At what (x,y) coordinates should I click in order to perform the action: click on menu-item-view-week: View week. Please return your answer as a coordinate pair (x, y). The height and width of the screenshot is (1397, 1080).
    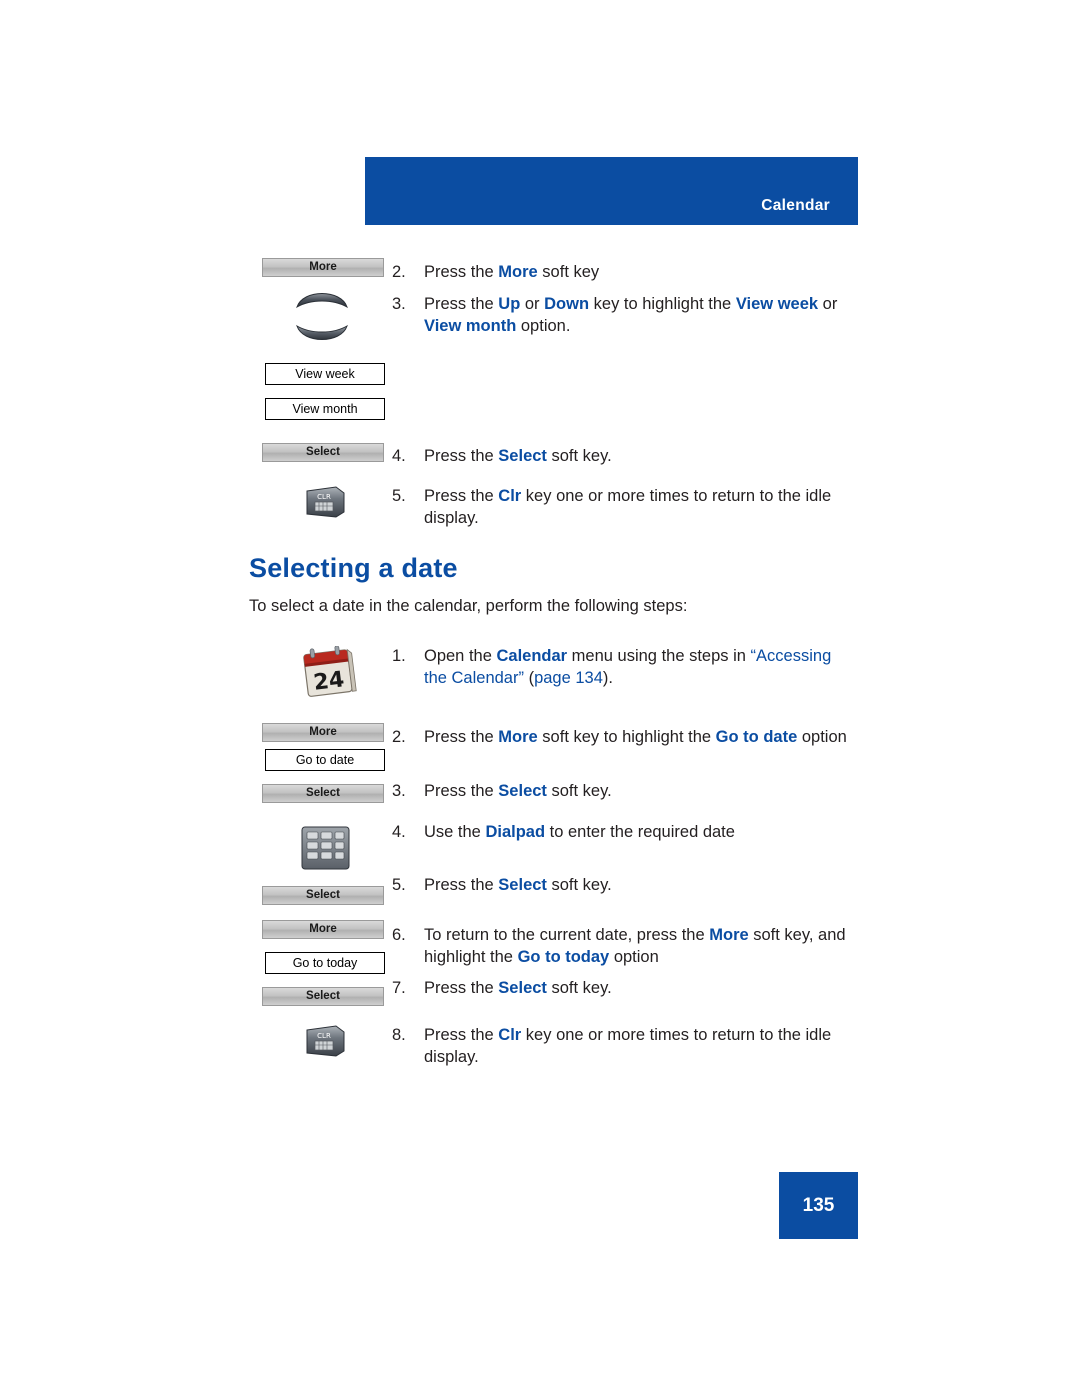
    Looking at the image, I should click on (325, 374).